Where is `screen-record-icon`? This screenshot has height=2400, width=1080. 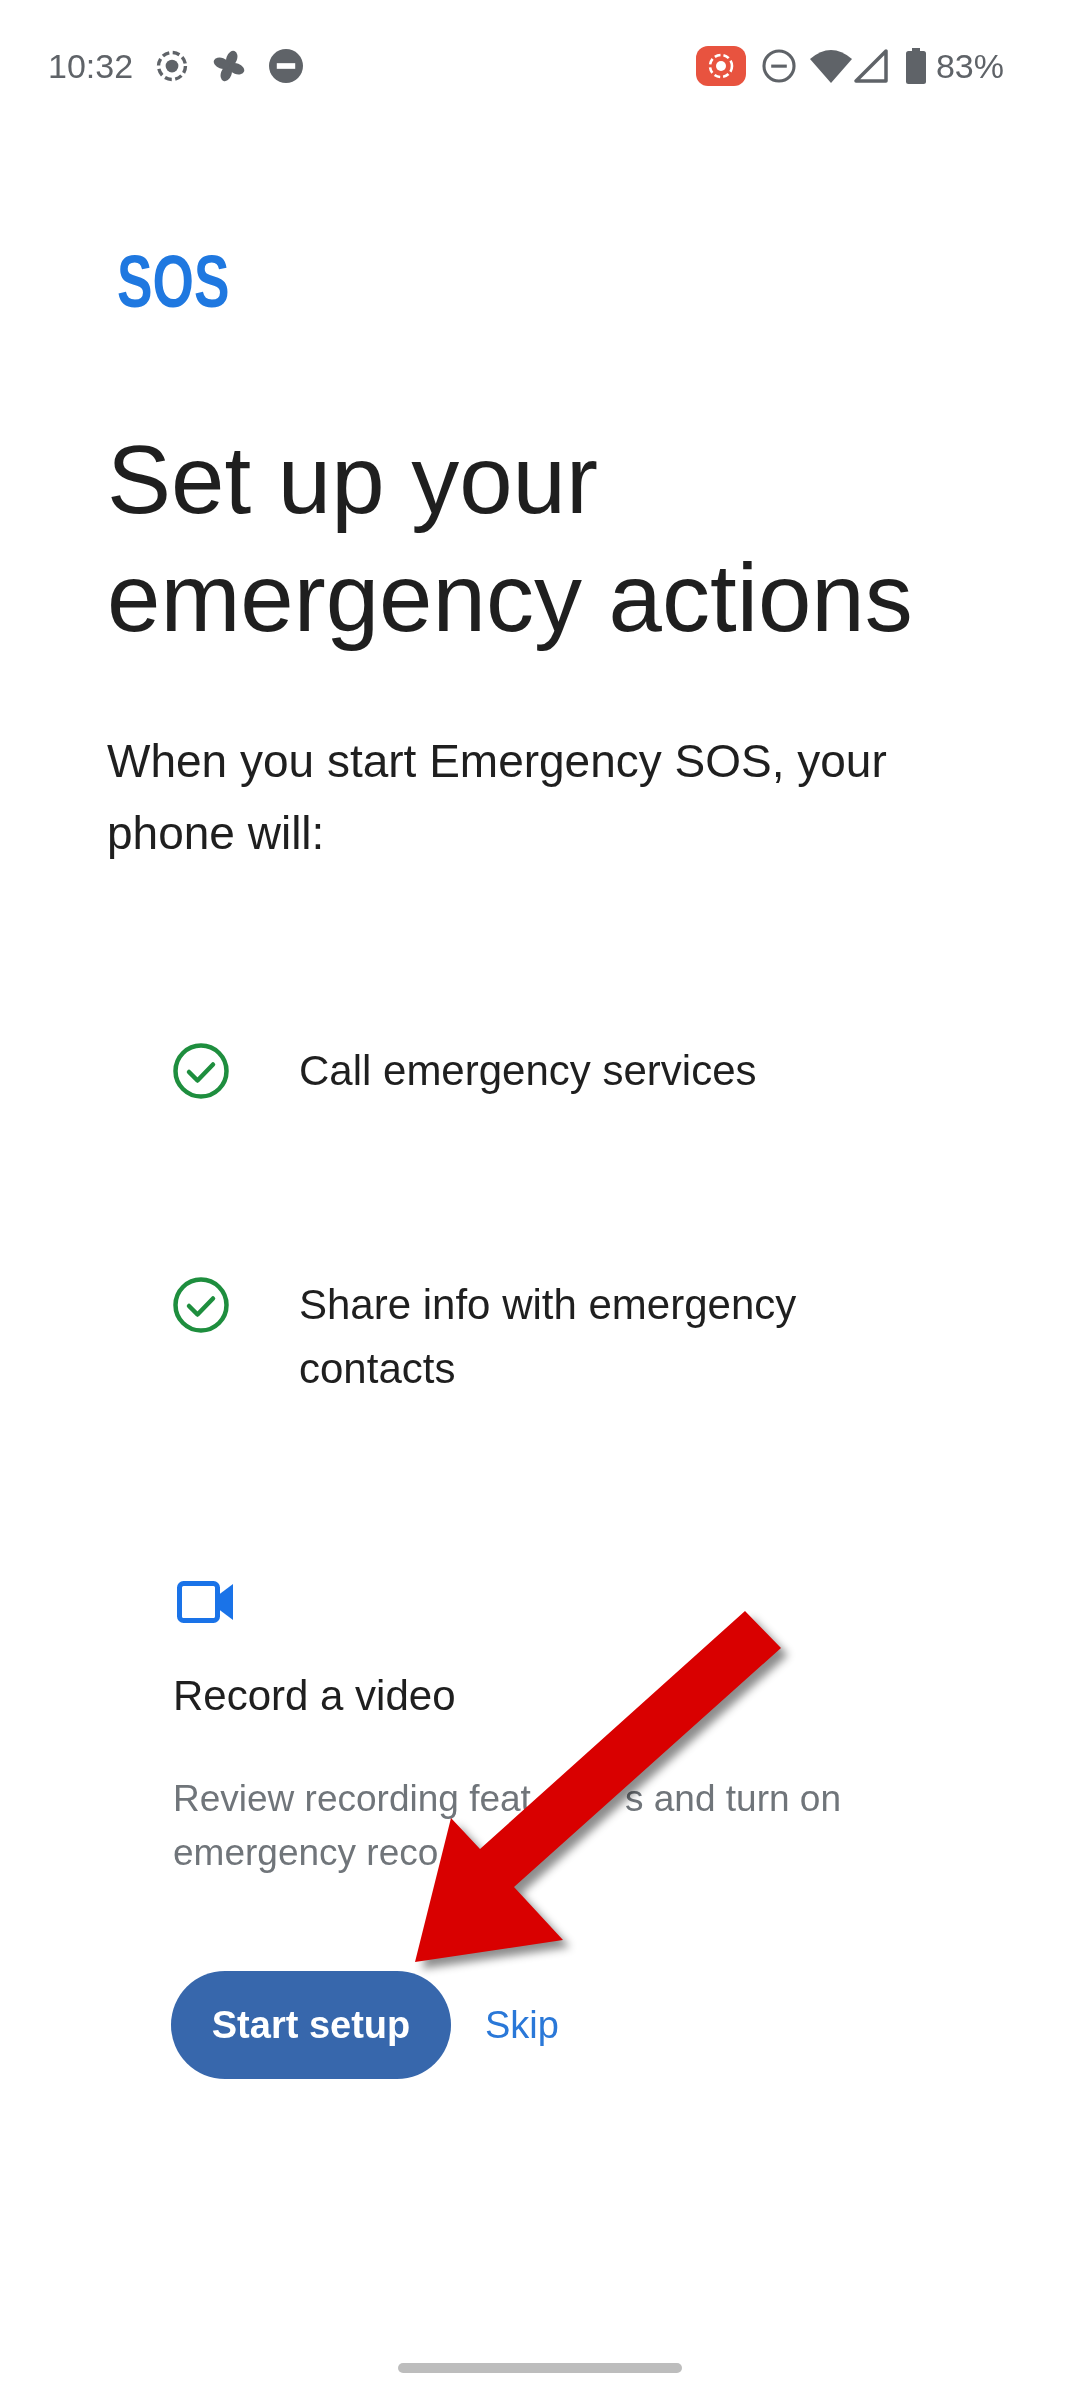 screen-record-icon is located at coordinates (172, 66).